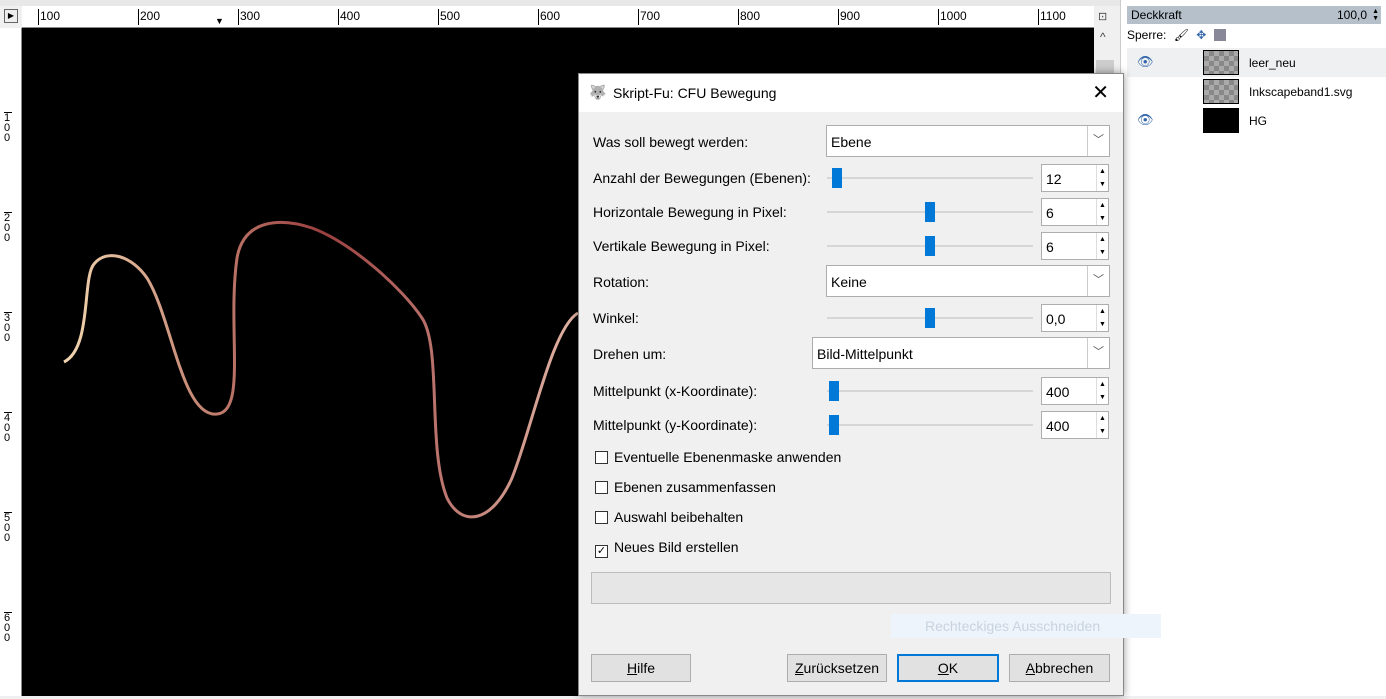 The width and height of the screenshot is (1386, 699). What do you see at coordinates (690, 212) in the screenshot?
I see `hmove-label: Horizontale Bewegung in Pixel:` at bounding box center [690, 212].